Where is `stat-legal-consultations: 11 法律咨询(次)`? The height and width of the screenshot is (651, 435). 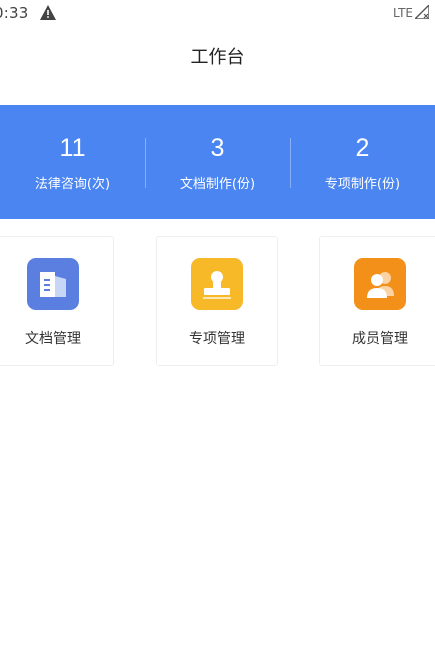
stat-legal-consultations: 11 法律咨询(次) is located at coordinates (72, 162).